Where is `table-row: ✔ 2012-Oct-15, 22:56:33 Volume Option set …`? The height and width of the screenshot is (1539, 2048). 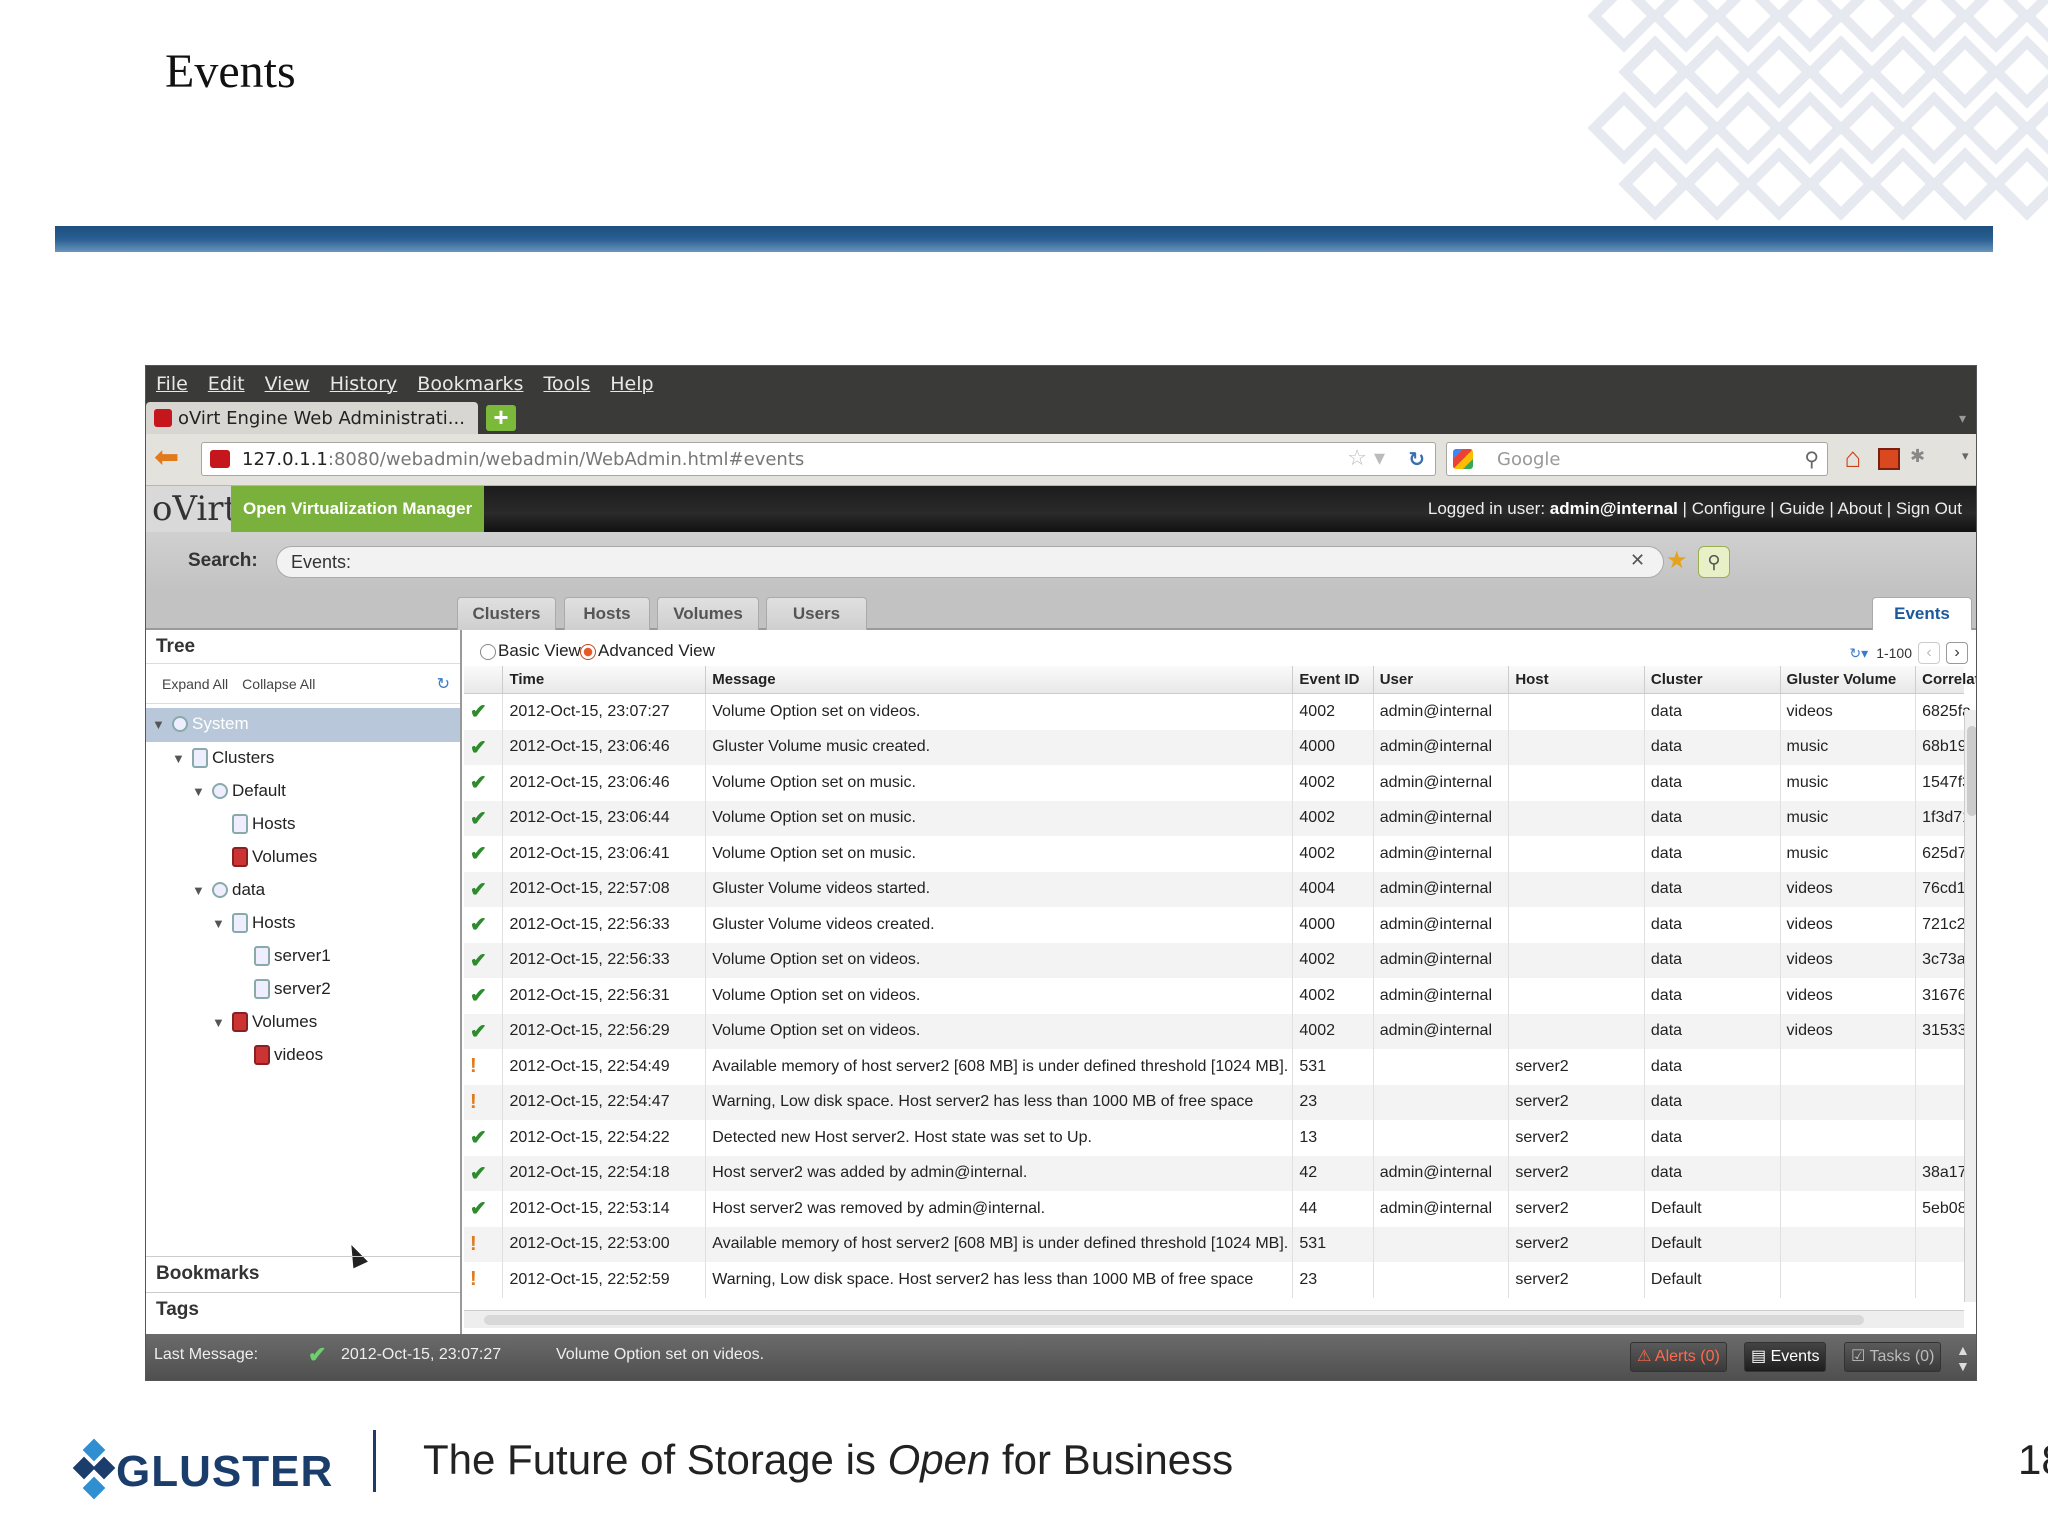 table-row: ✔ 2012-Oct-15, 22:56:33 Volume Option set … is located at coordinates (1219, 960).